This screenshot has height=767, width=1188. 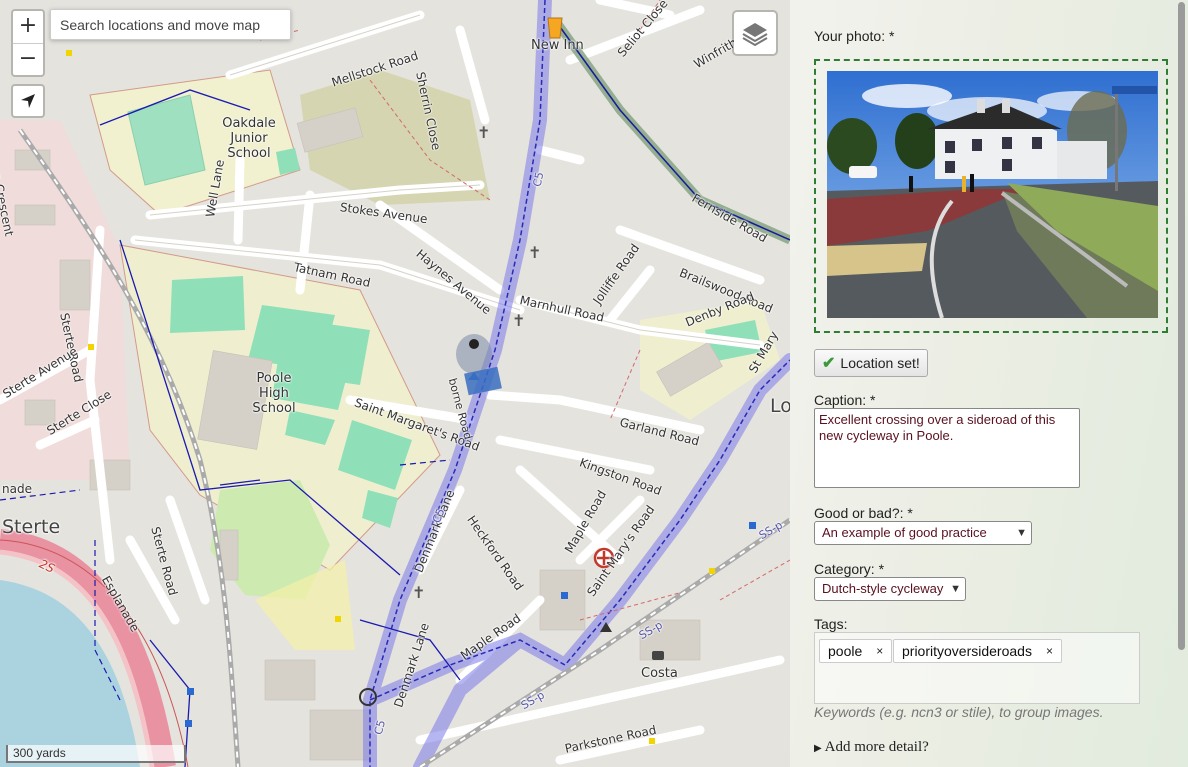 What do you see at coordinates (854, 36) in the screenshot?
I see `photo-label: Your photo: *` at bounding box center [854, 36].